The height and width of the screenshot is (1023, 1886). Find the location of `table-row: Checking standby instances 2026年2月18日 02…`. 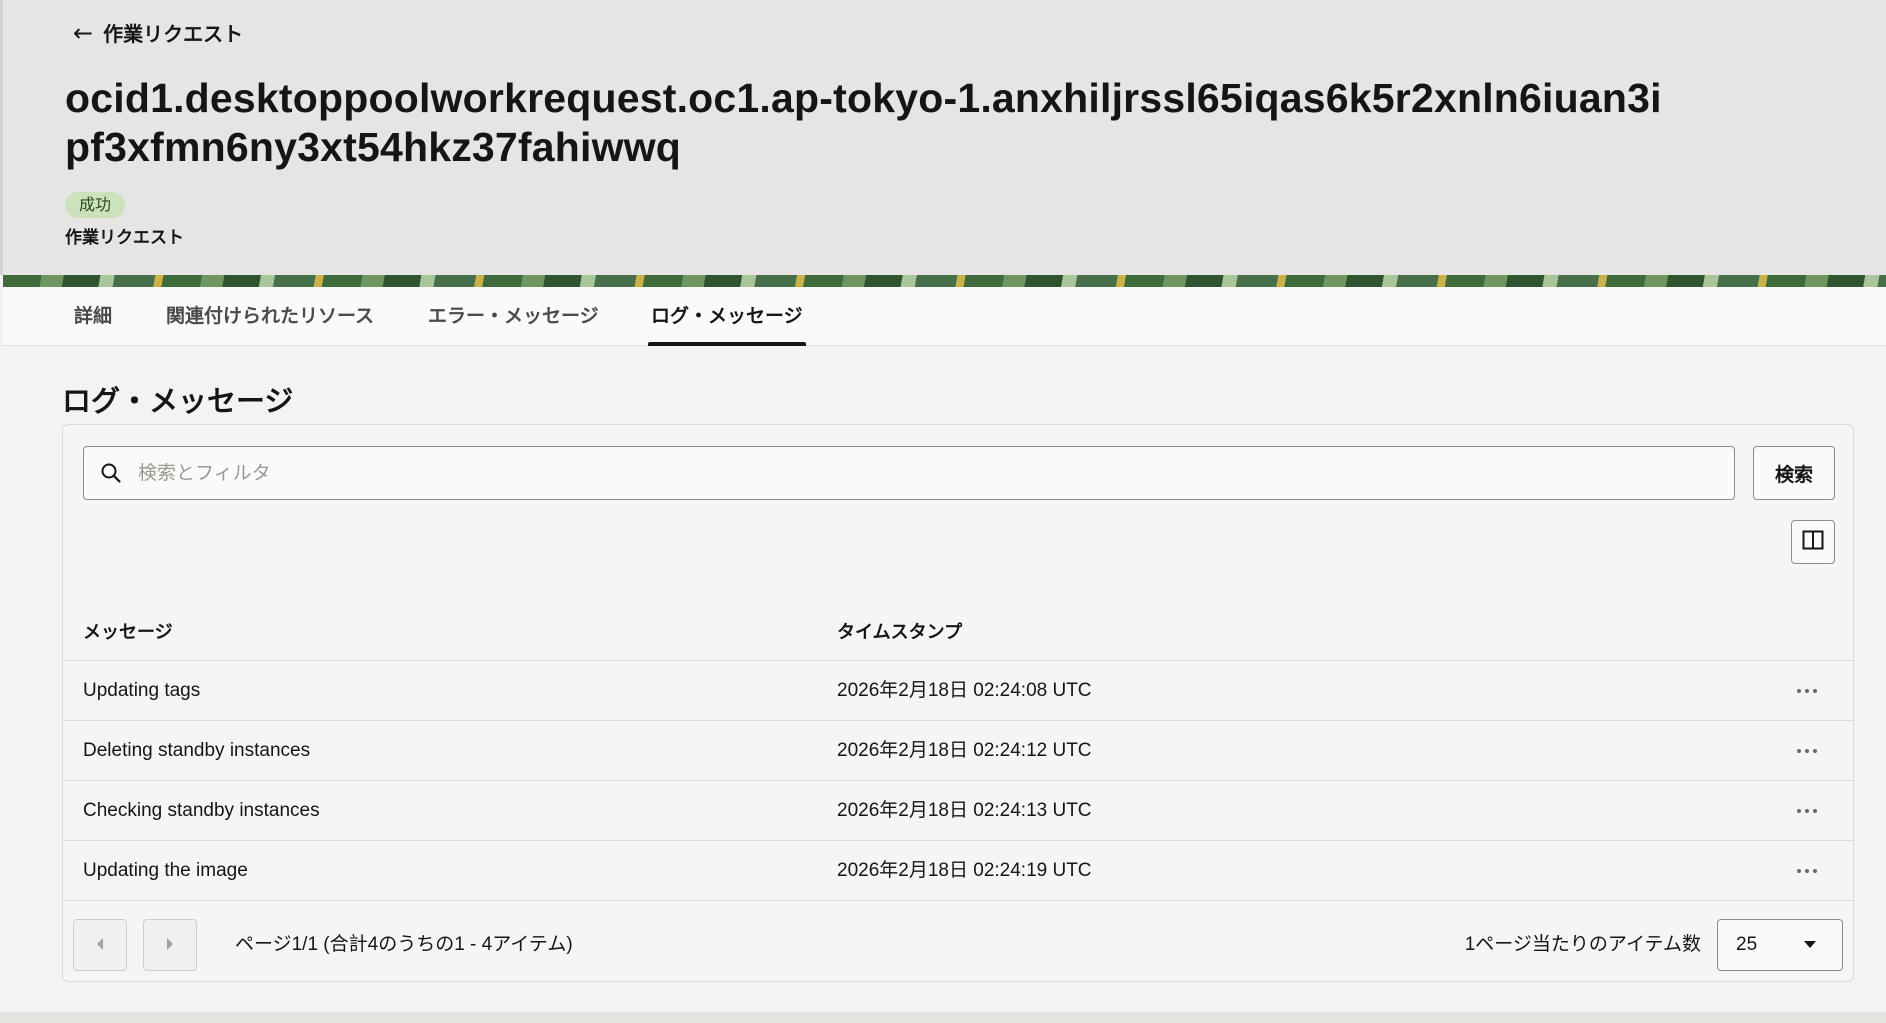

table-row: Checking standby instances 2026年2月18日 02… is located at coordinates (958, 811).